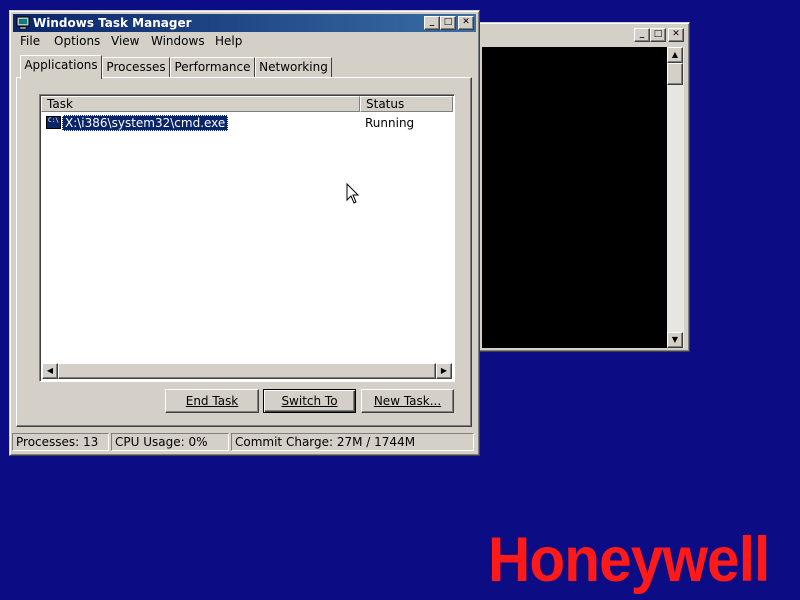 The width and height of the screenshot is (800, 600). What do you see at coordinates (23, 23) in the screenshot?
I see `task-manager-icon` at bounding box center [23, 23].